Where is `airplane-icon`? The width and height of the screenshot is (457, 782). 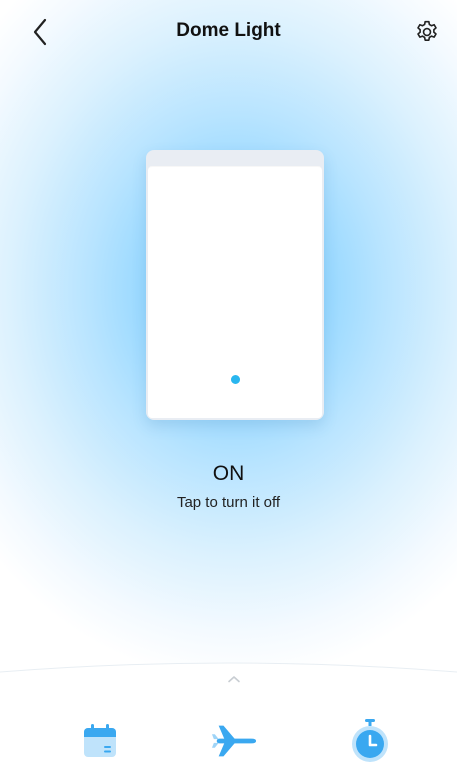
airplane-icon is located at coordinates (234, 741).